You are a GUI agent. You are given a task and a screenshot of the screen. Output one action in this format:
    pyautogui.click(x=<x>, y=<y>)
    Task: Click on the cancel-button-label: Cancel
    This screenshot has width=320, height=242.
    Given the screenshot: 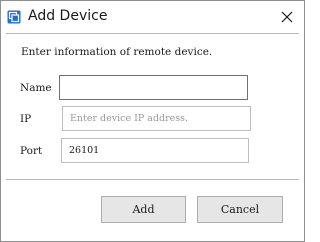 What is the action you would take?
    pyautogui.click(x=240, y=209)
    